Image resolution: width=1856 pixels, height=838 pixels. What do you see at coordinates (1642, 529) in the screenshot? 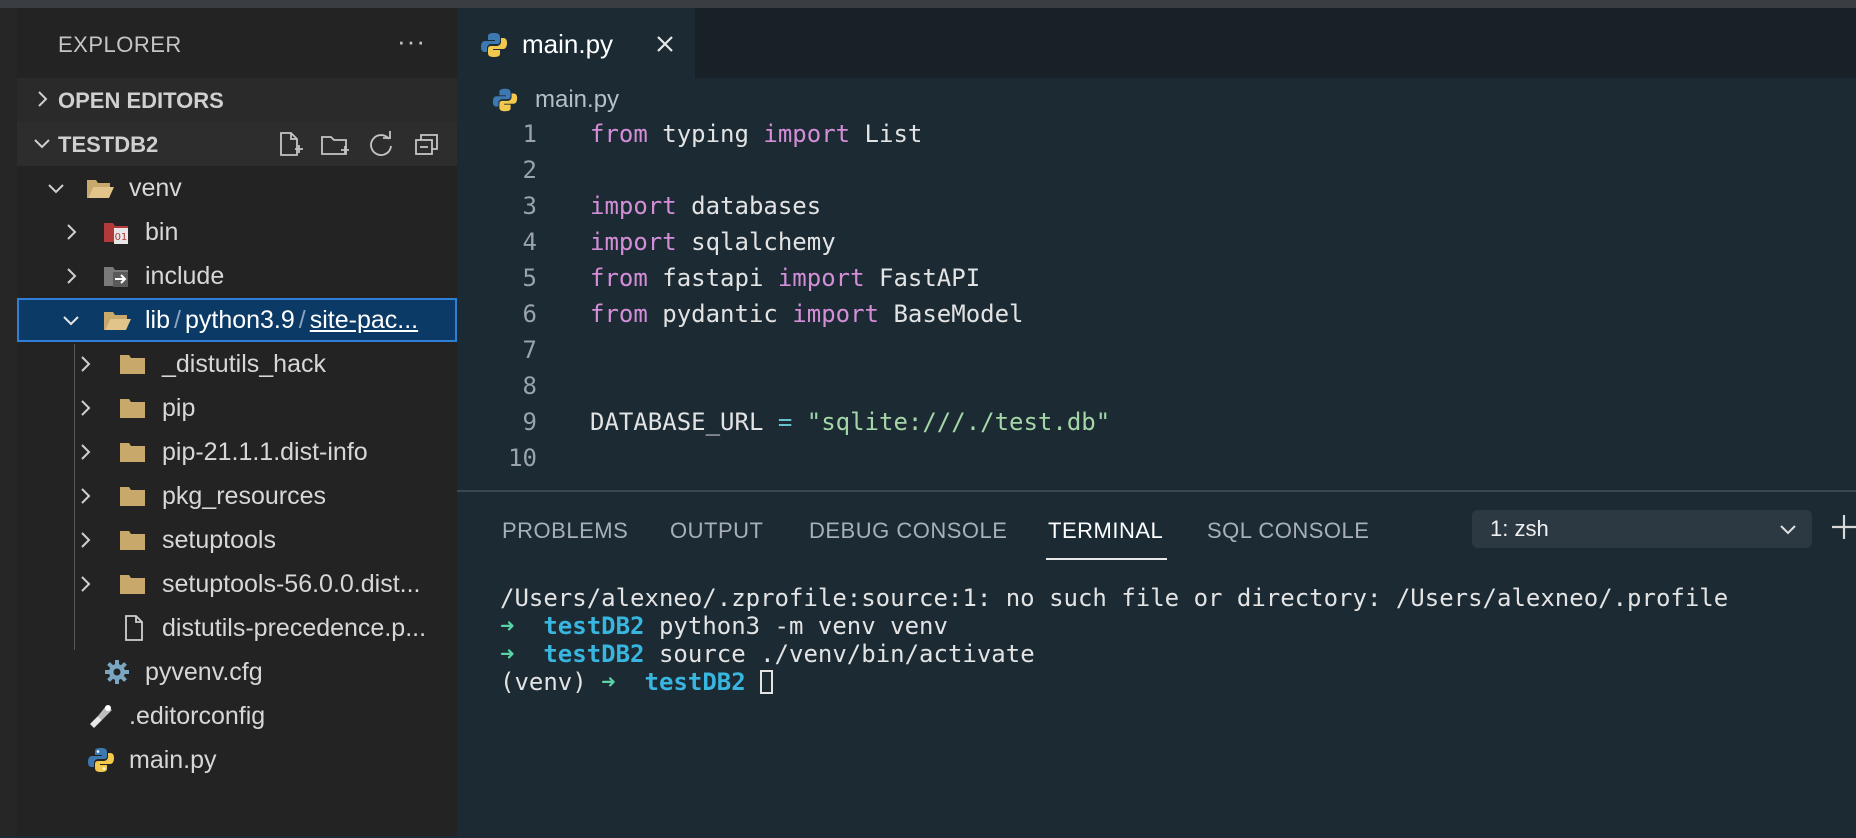
I see `terminal-shell-select: 1: zsh` at bounding box center [1642, 529].